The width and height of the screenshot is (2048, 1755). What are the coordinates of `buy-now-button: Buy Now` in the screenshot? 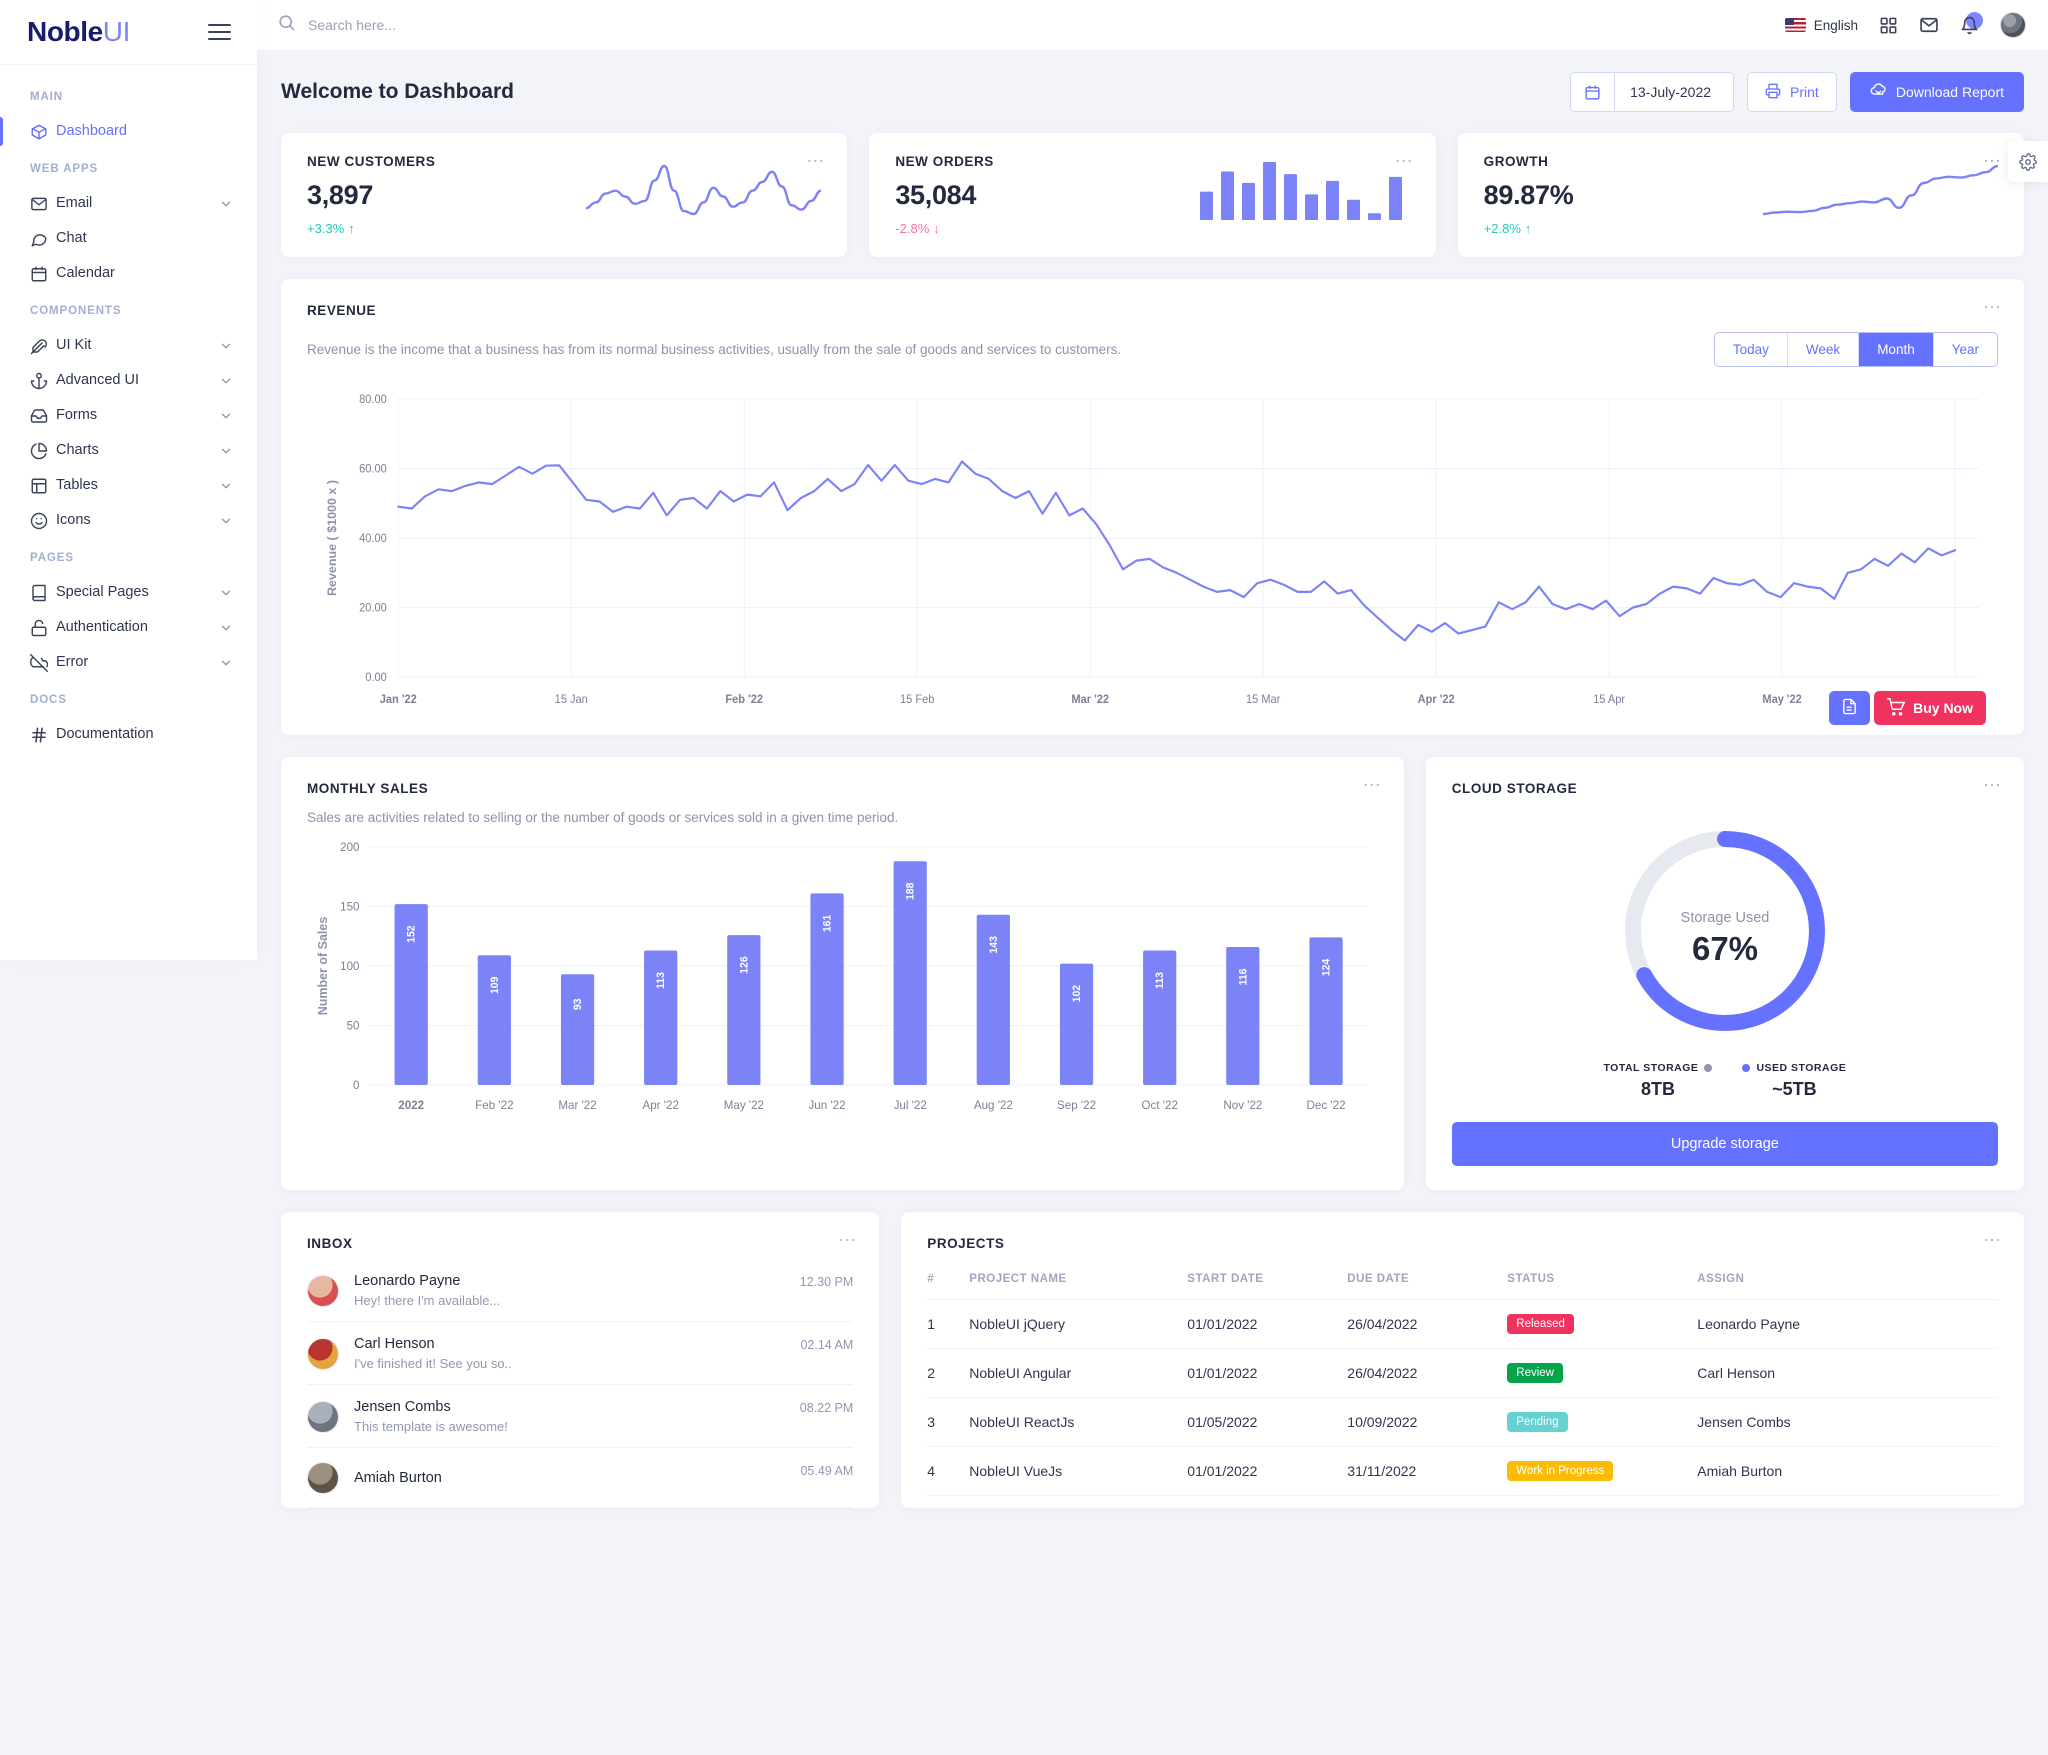 It's located at (1930, 708).